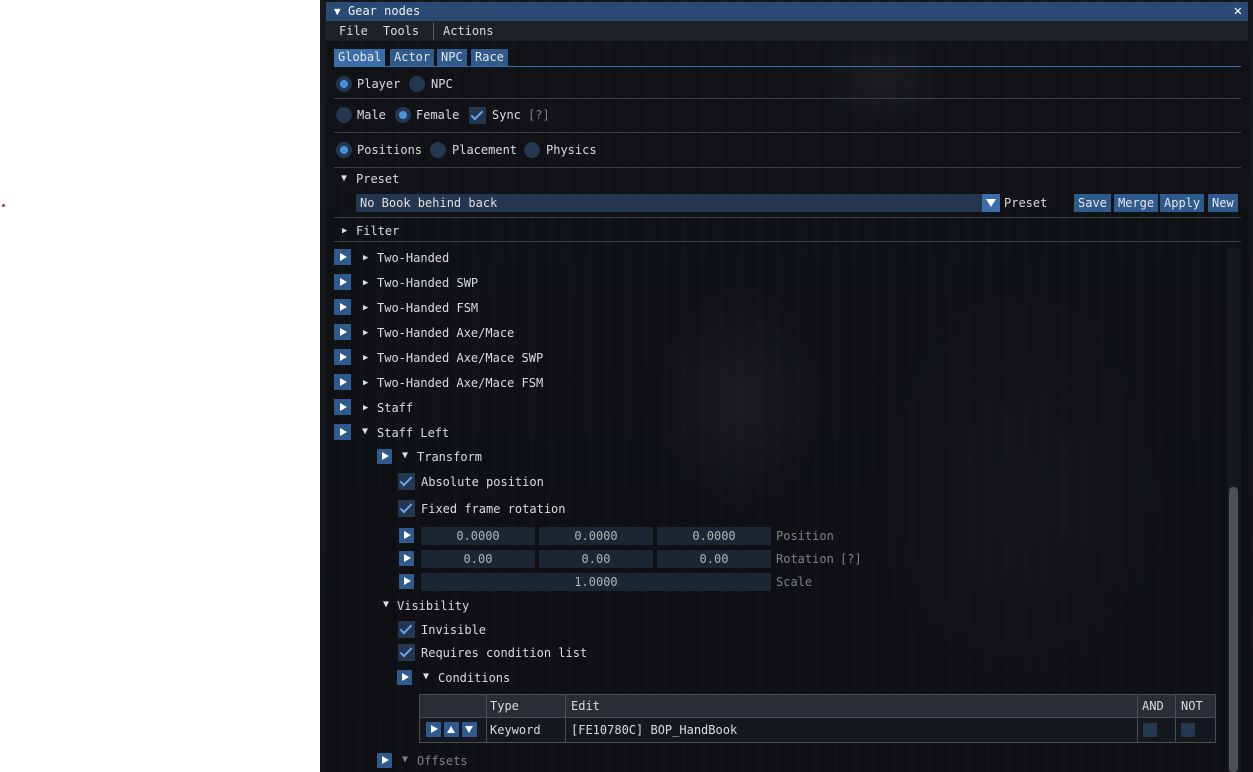 This screenshot has height=772, width=1253. What do you see at coordinates (417, 84) in the screenshot?
I see `radio-npc` at bounding box center [417, 84].